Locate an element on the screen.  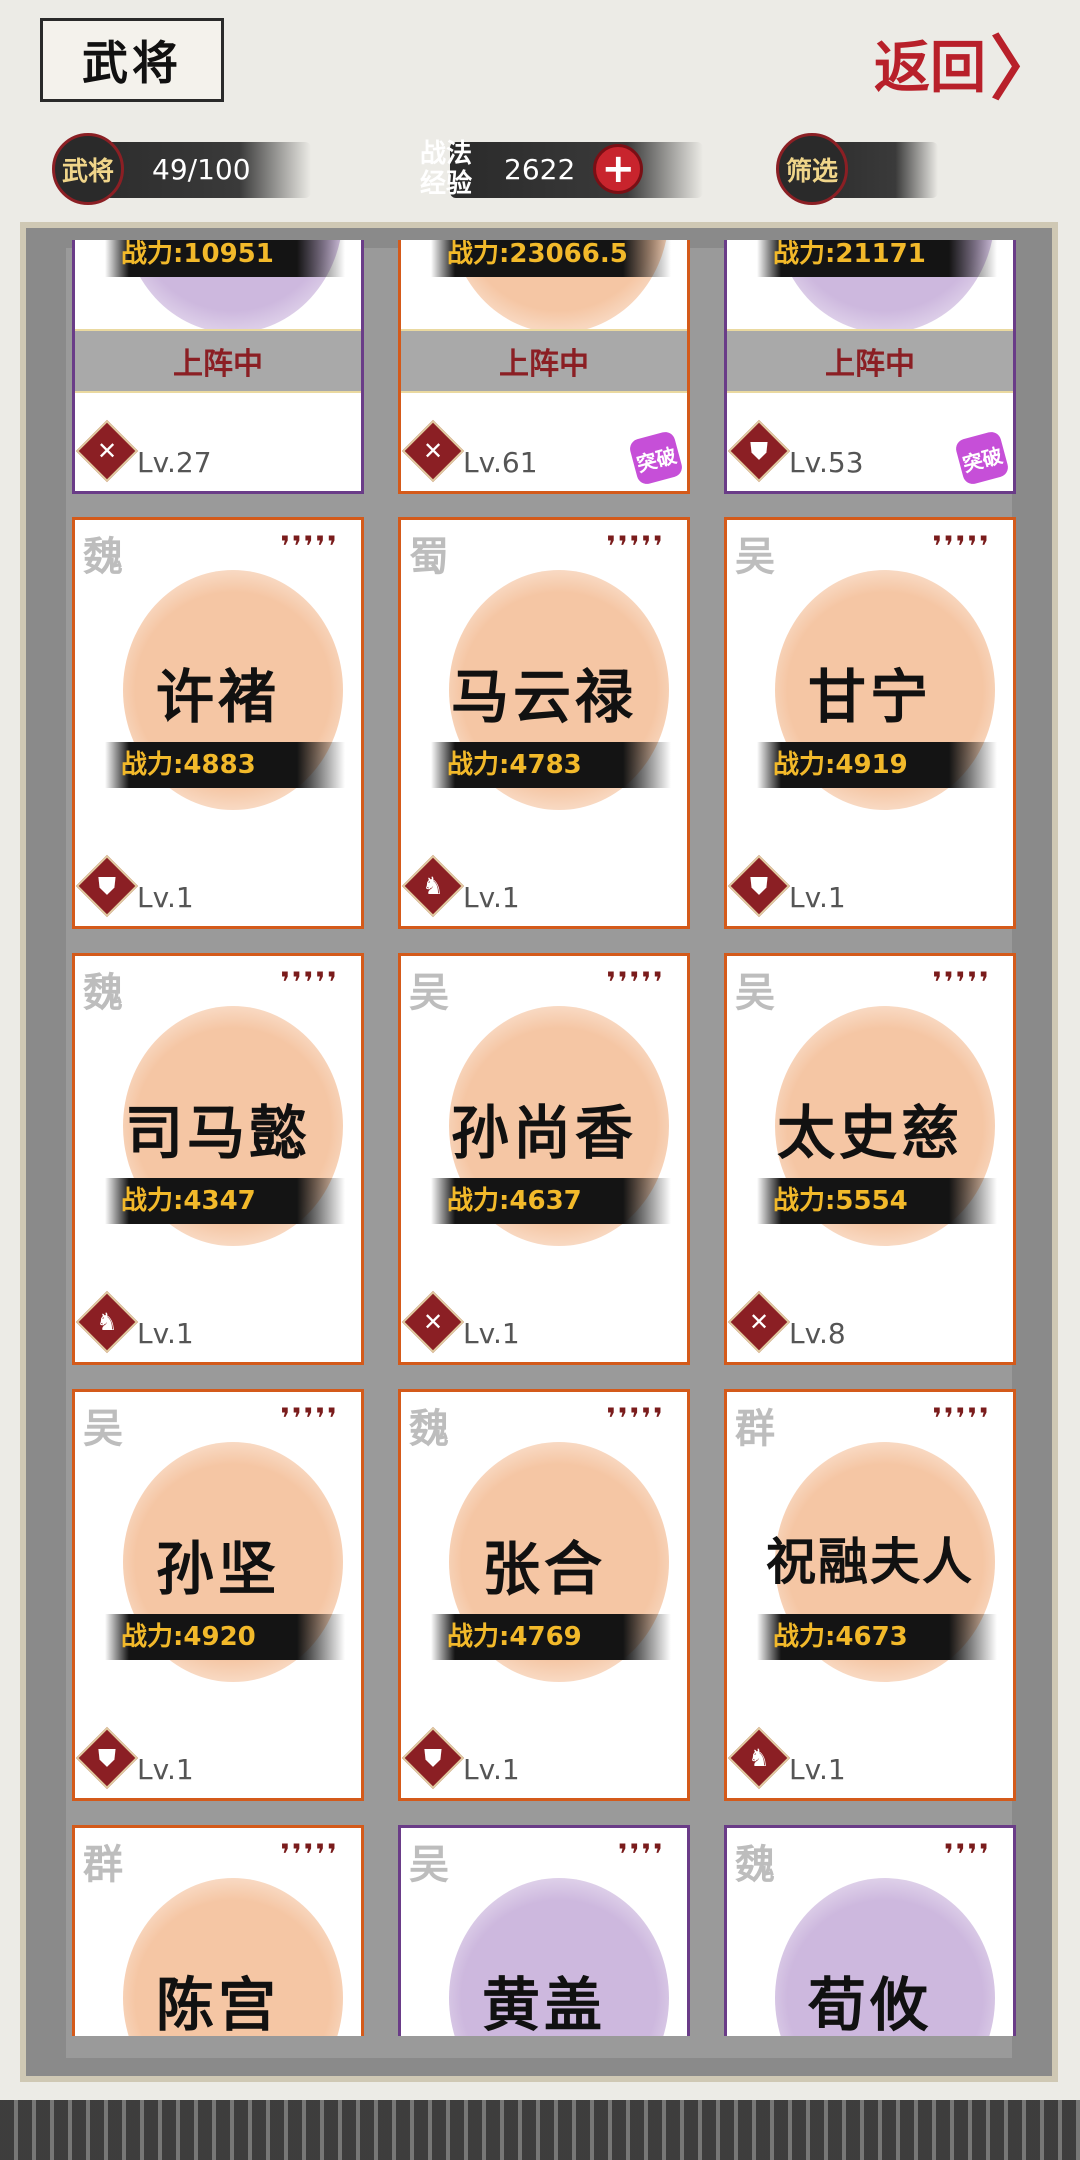
star-rating: ❜❜❜❜ is located at coordinates (641, 1854).